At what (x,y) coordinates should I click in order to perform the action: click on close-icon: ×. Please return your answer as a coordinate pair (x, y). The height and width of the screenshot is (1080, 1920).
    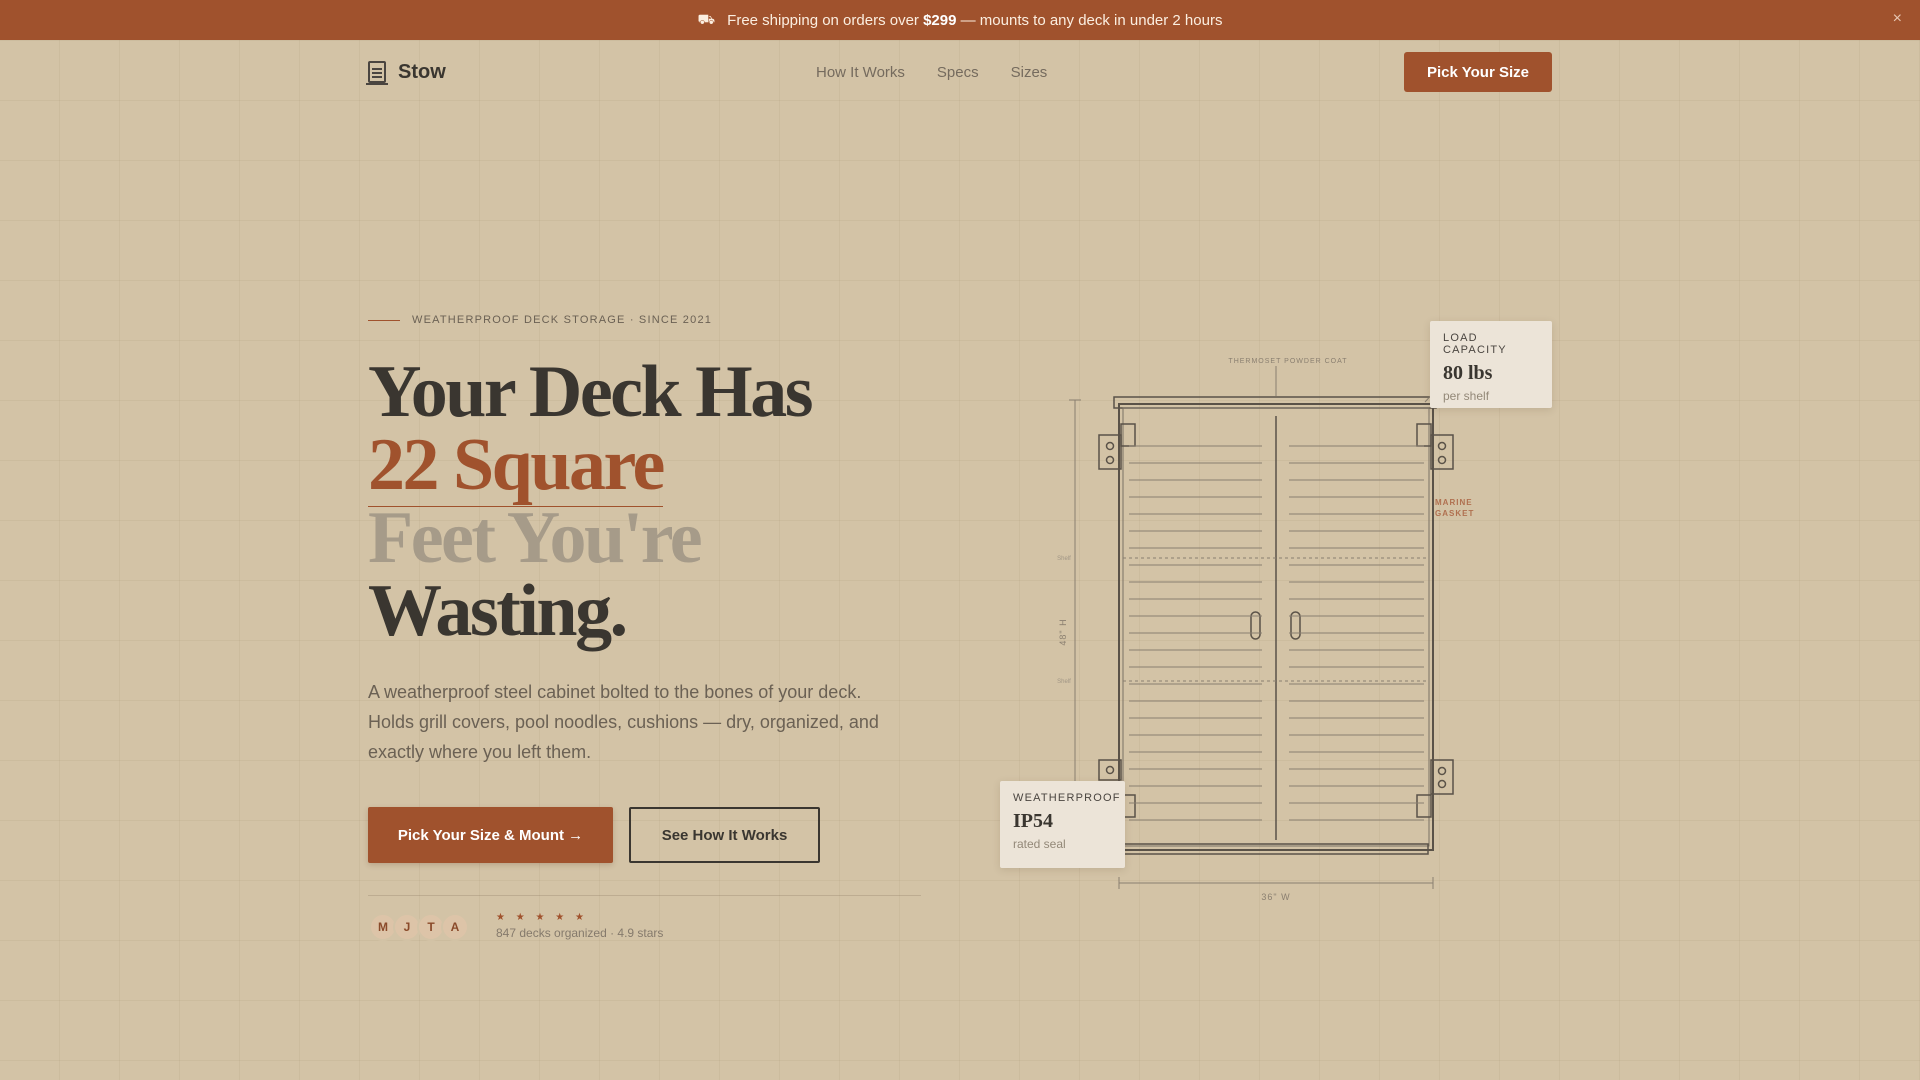
    Looking at the image, I should click on (1897, 19).